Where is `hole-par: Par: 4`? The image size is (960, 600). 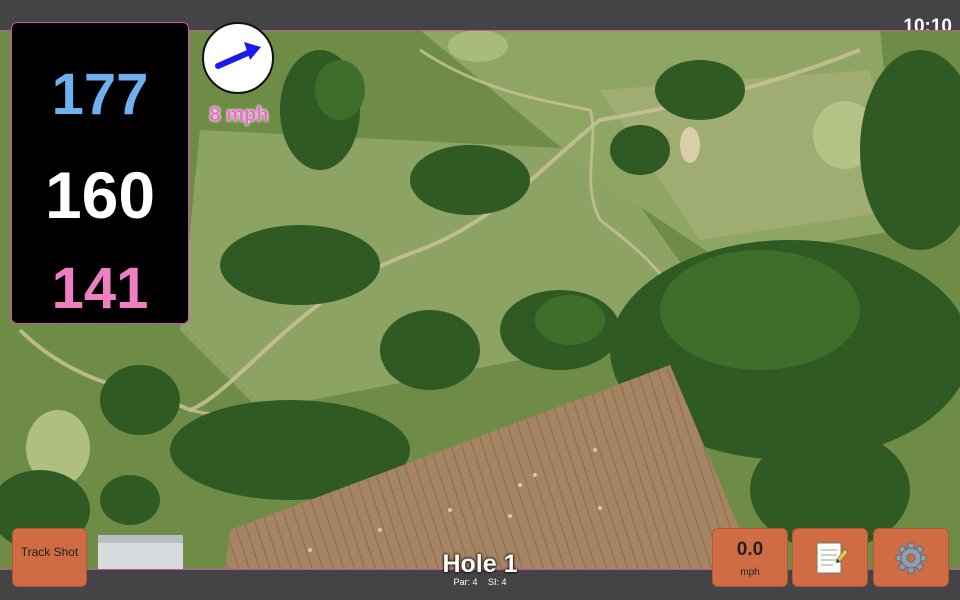 hole-par: Par: 4 is located at coordinates (465, 582).